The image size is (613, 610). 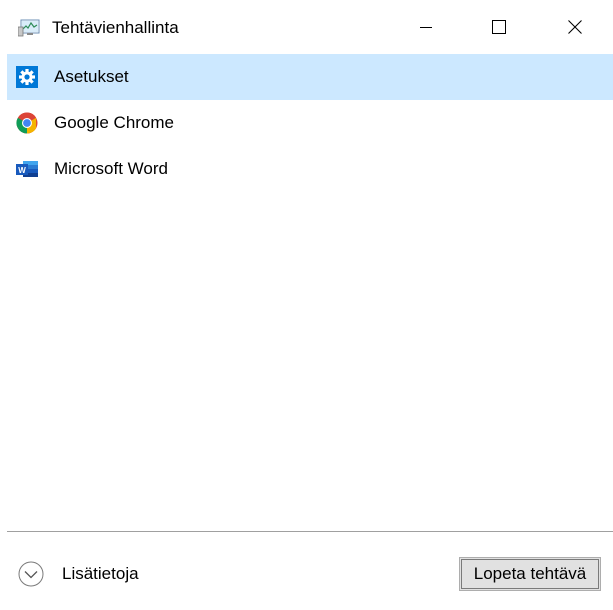 What do you see at coordinates (27, 169) in the screenshot?
I see `word-icon: W` at bounding box center [27, 169].